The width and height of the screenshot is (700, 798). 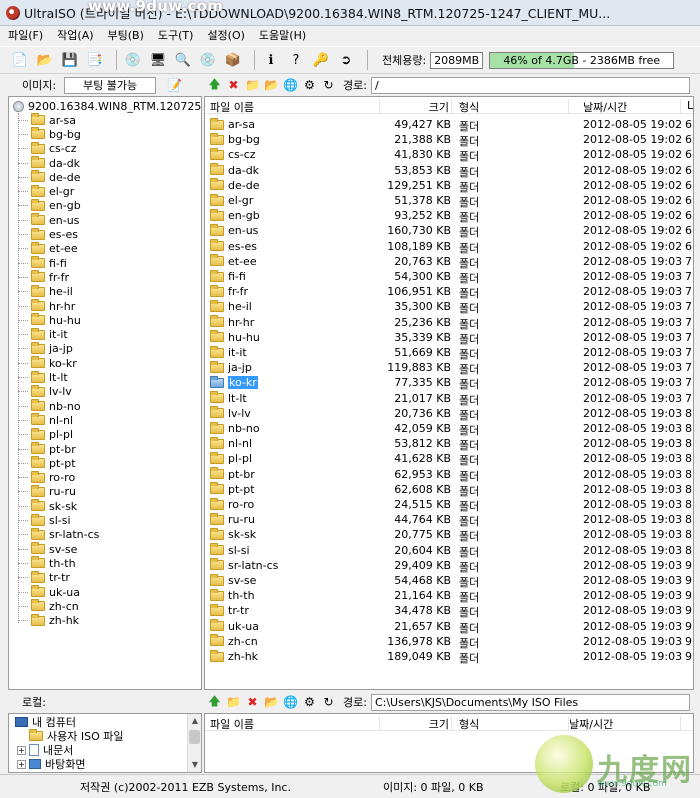 What do you see at coordinates (45, 420) in the screenshot?
I see `tree-folder-item: nl-nl` at bounding box center [45, 420].